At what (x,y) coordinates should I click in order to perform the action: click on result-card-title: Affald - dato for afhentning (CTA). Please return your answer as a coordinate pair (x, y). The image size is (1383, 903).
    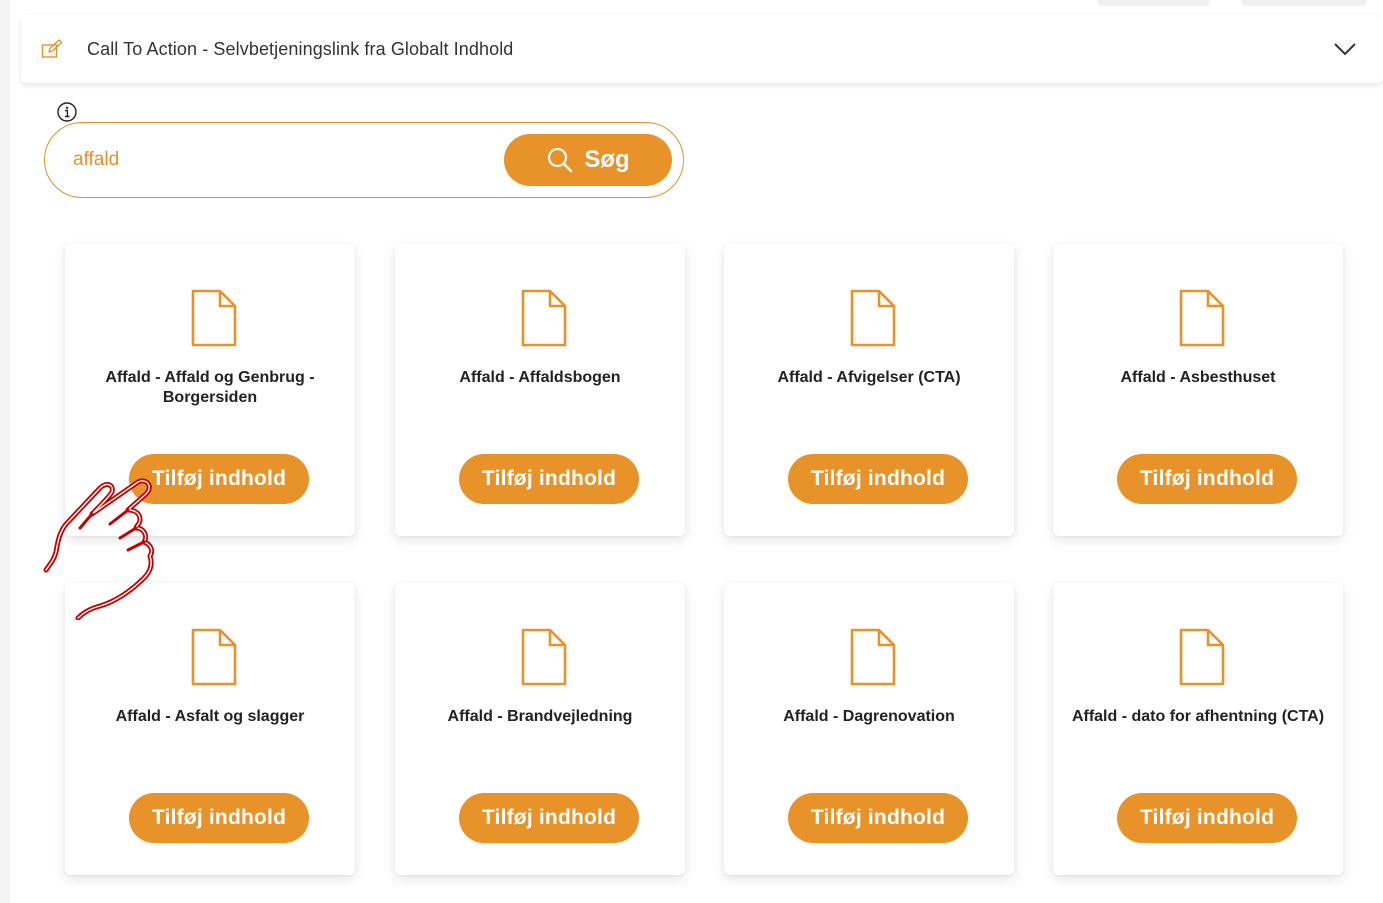
    Looking at the image, I should click on (1198, 716).